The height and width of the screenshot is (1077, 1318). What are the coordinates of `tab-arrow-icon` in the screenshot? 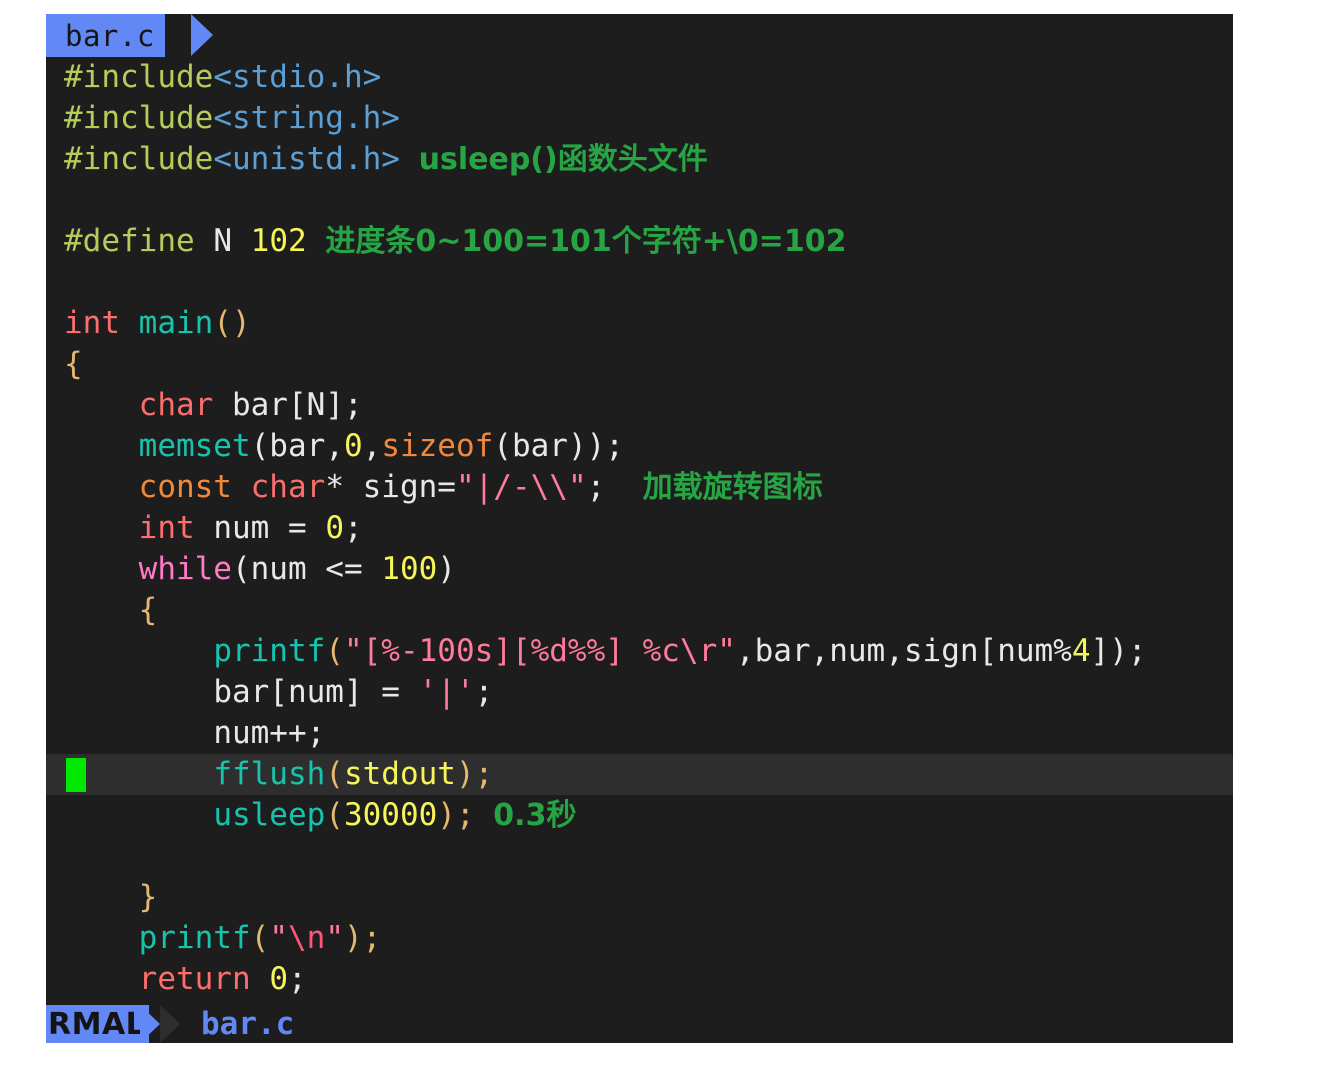 It's located at (202, 35).